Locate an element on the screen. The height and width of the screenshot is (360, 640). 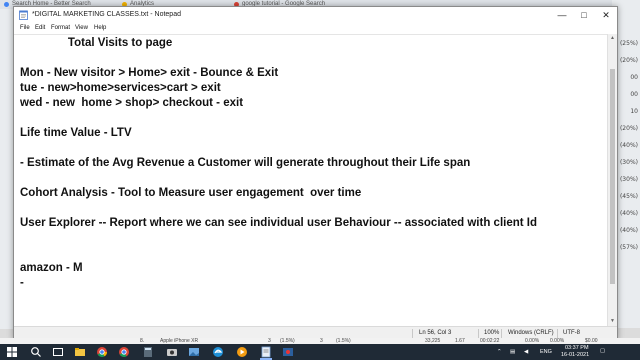
menu-file: File is located at coordinates (25, 28).